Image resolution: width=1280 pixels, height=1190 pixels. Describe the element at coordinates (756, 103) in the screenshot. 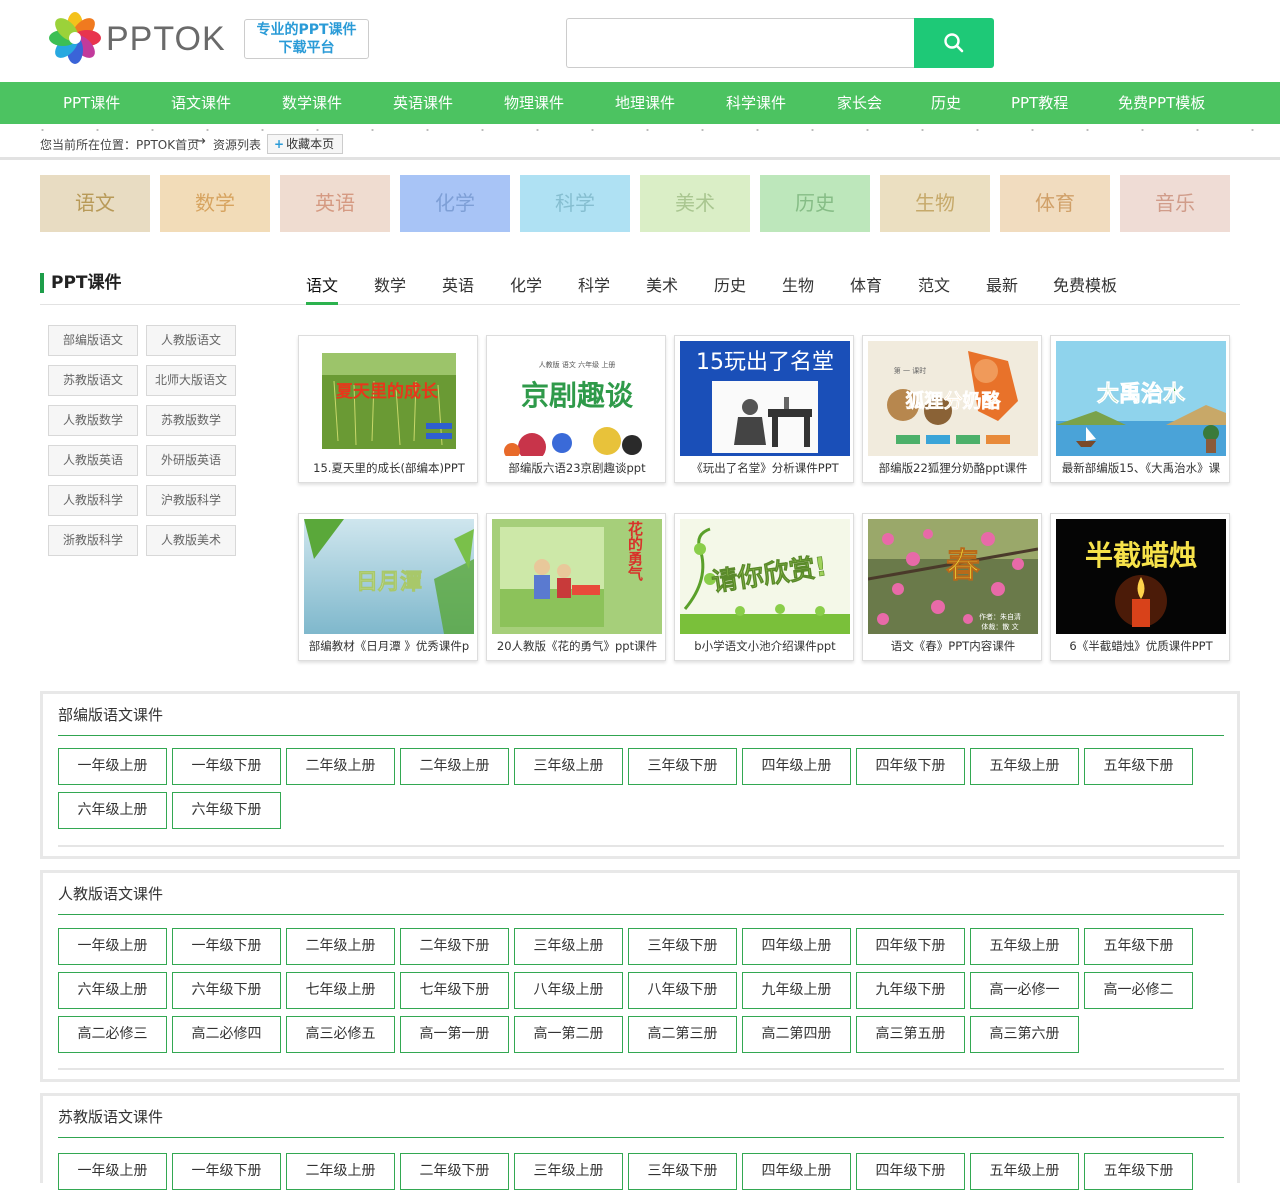

I see `nav-item-science: 科学课件` at that location.